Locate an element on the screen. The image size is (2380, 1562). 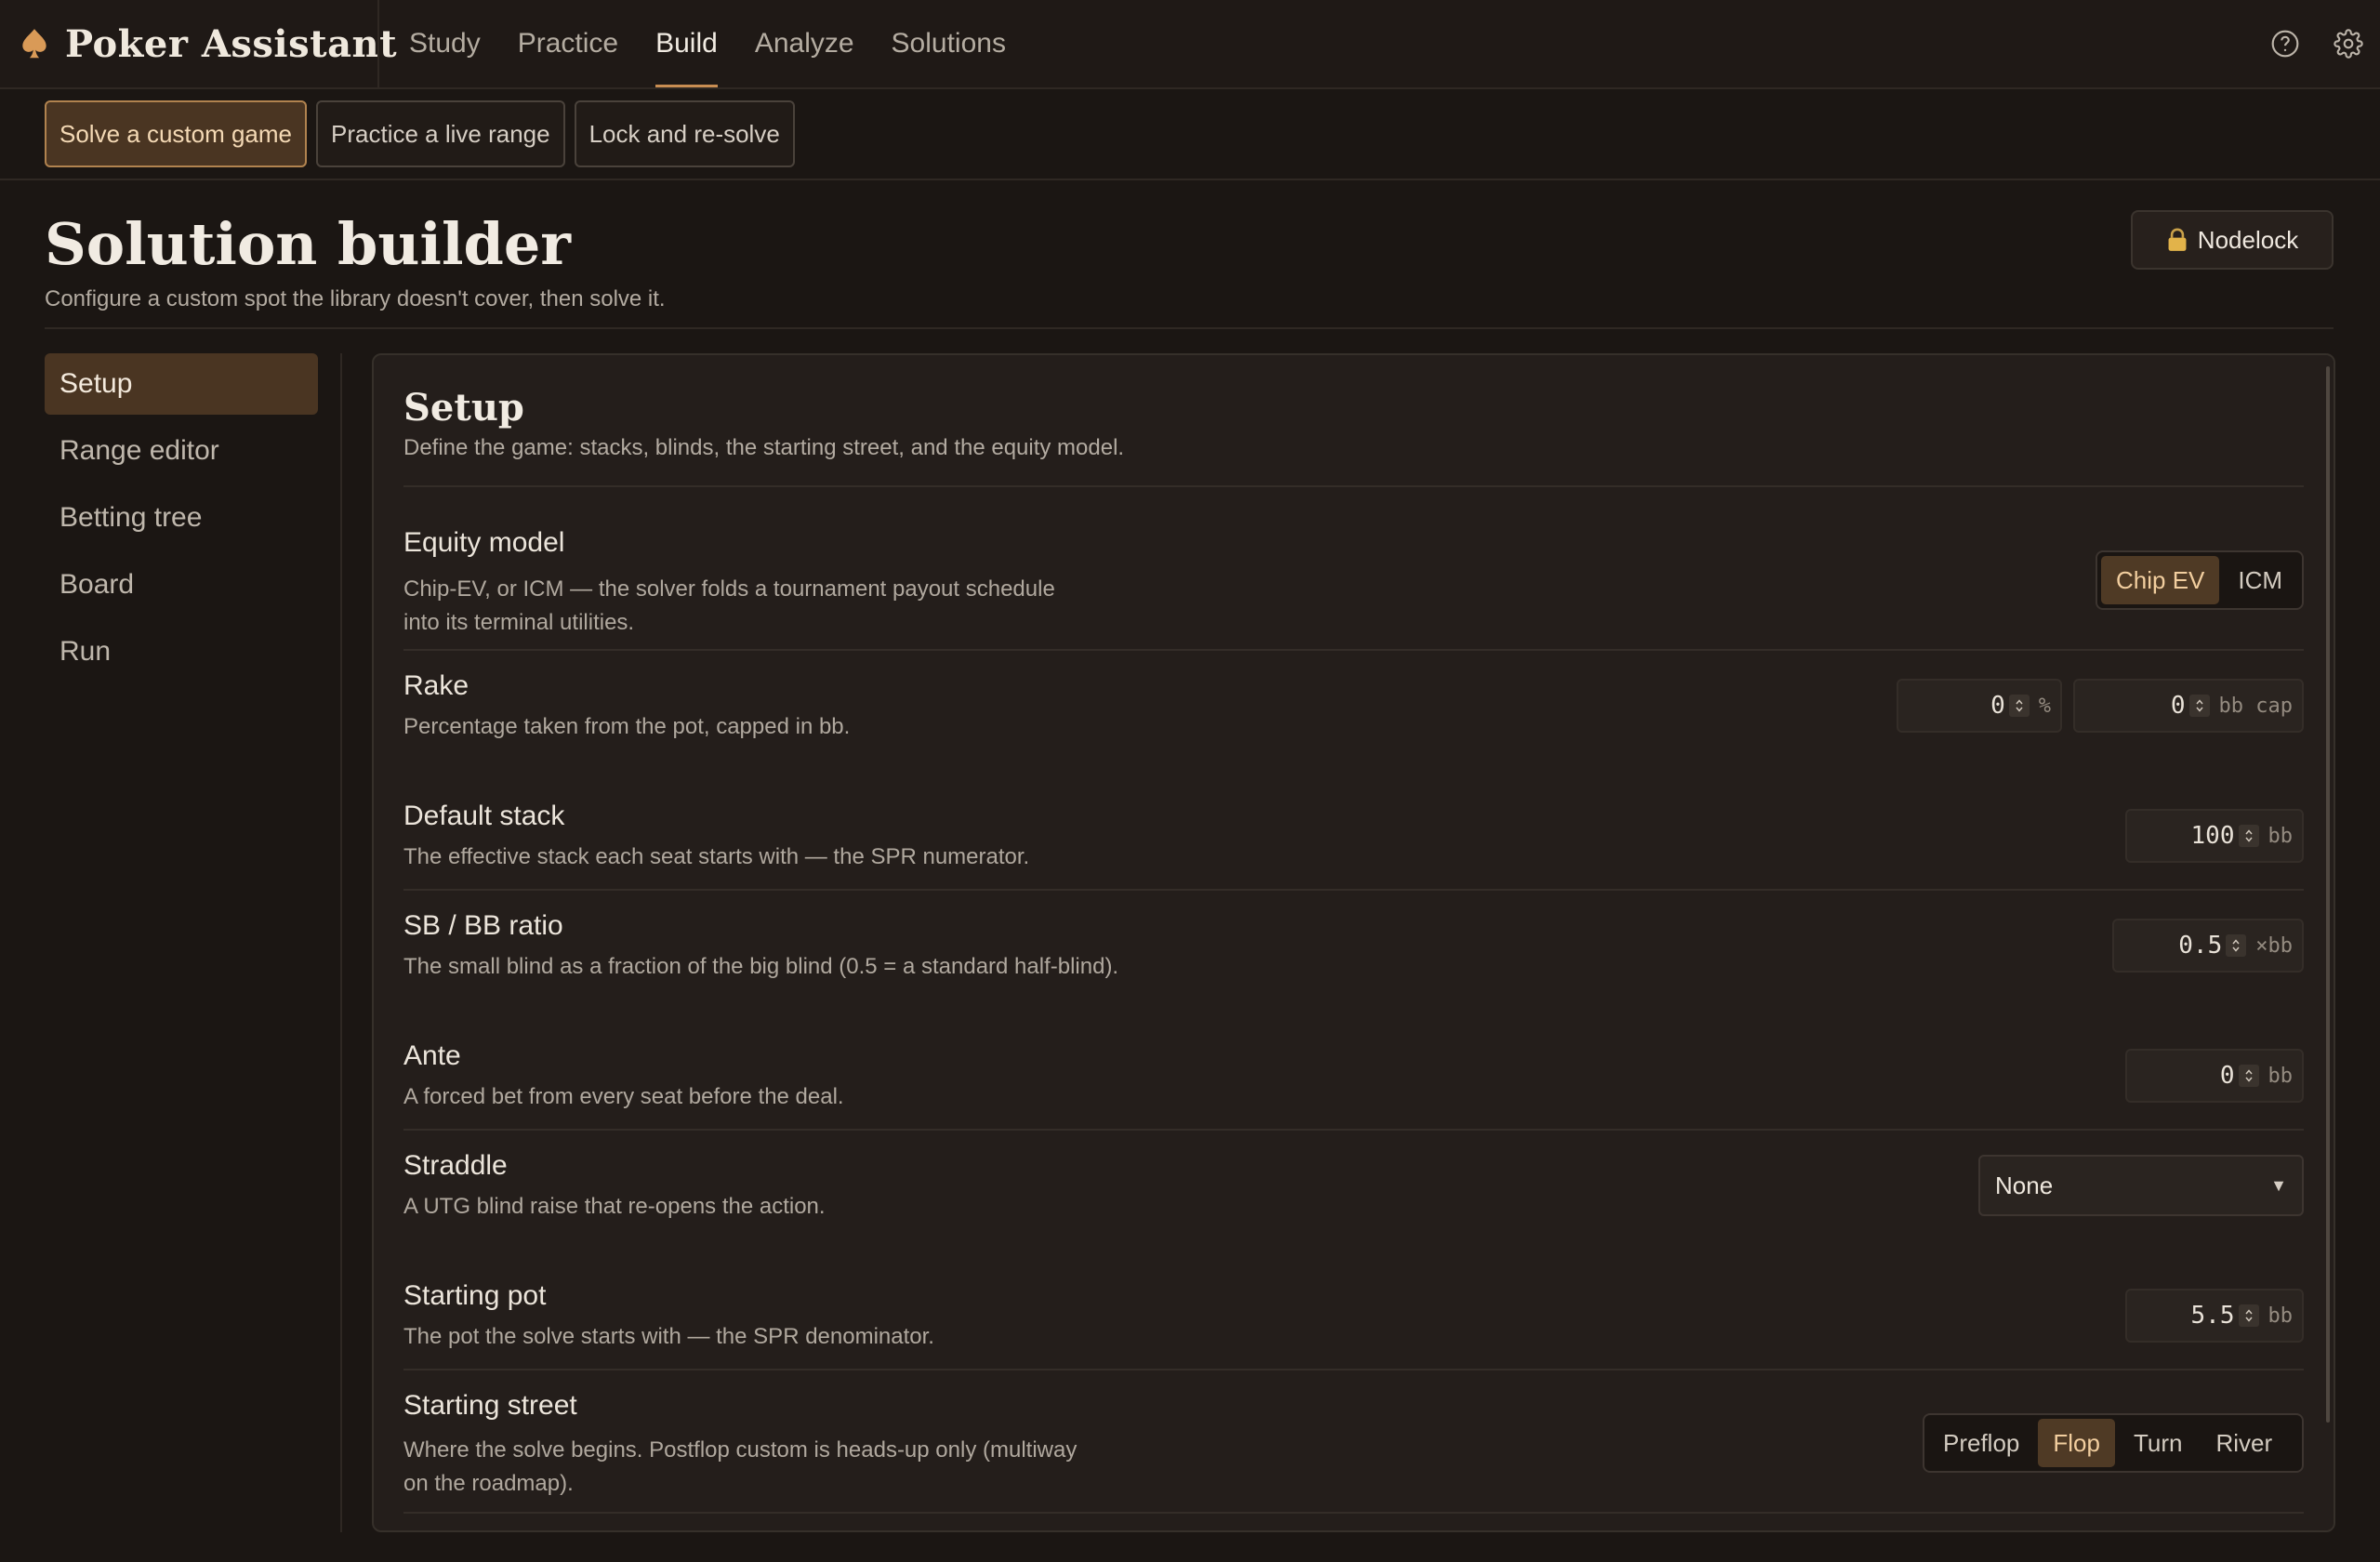
panel-divider is located at coordinates (1353, 486).